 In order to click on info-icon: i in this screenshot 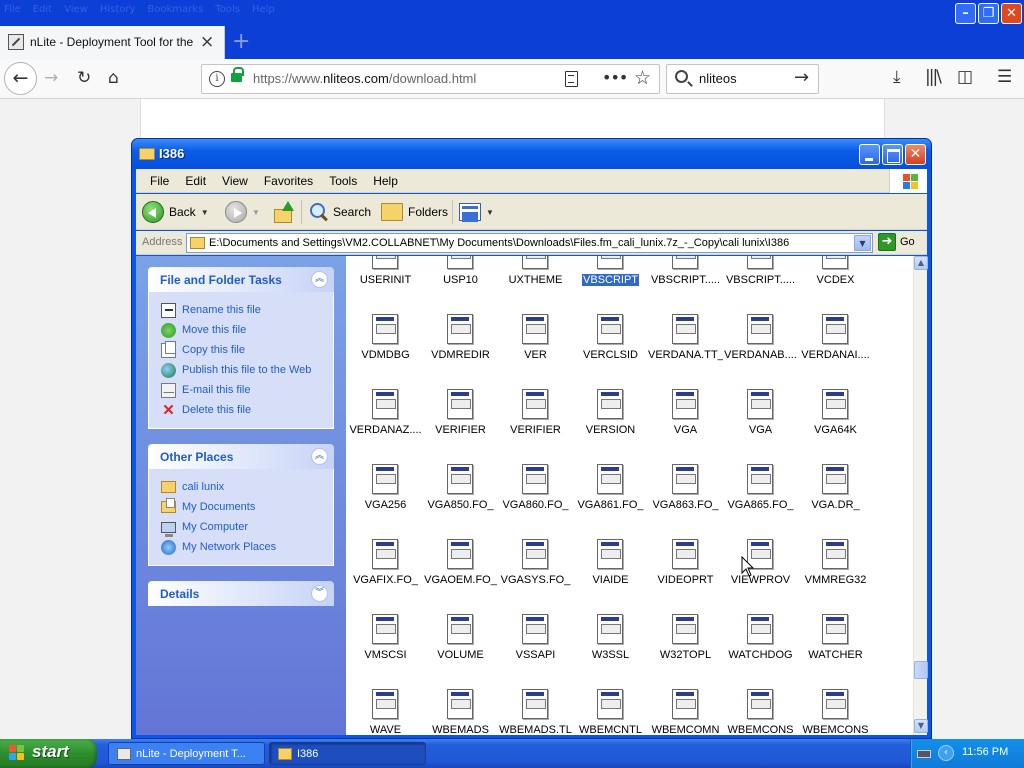, I will do `click(217, 79)`.